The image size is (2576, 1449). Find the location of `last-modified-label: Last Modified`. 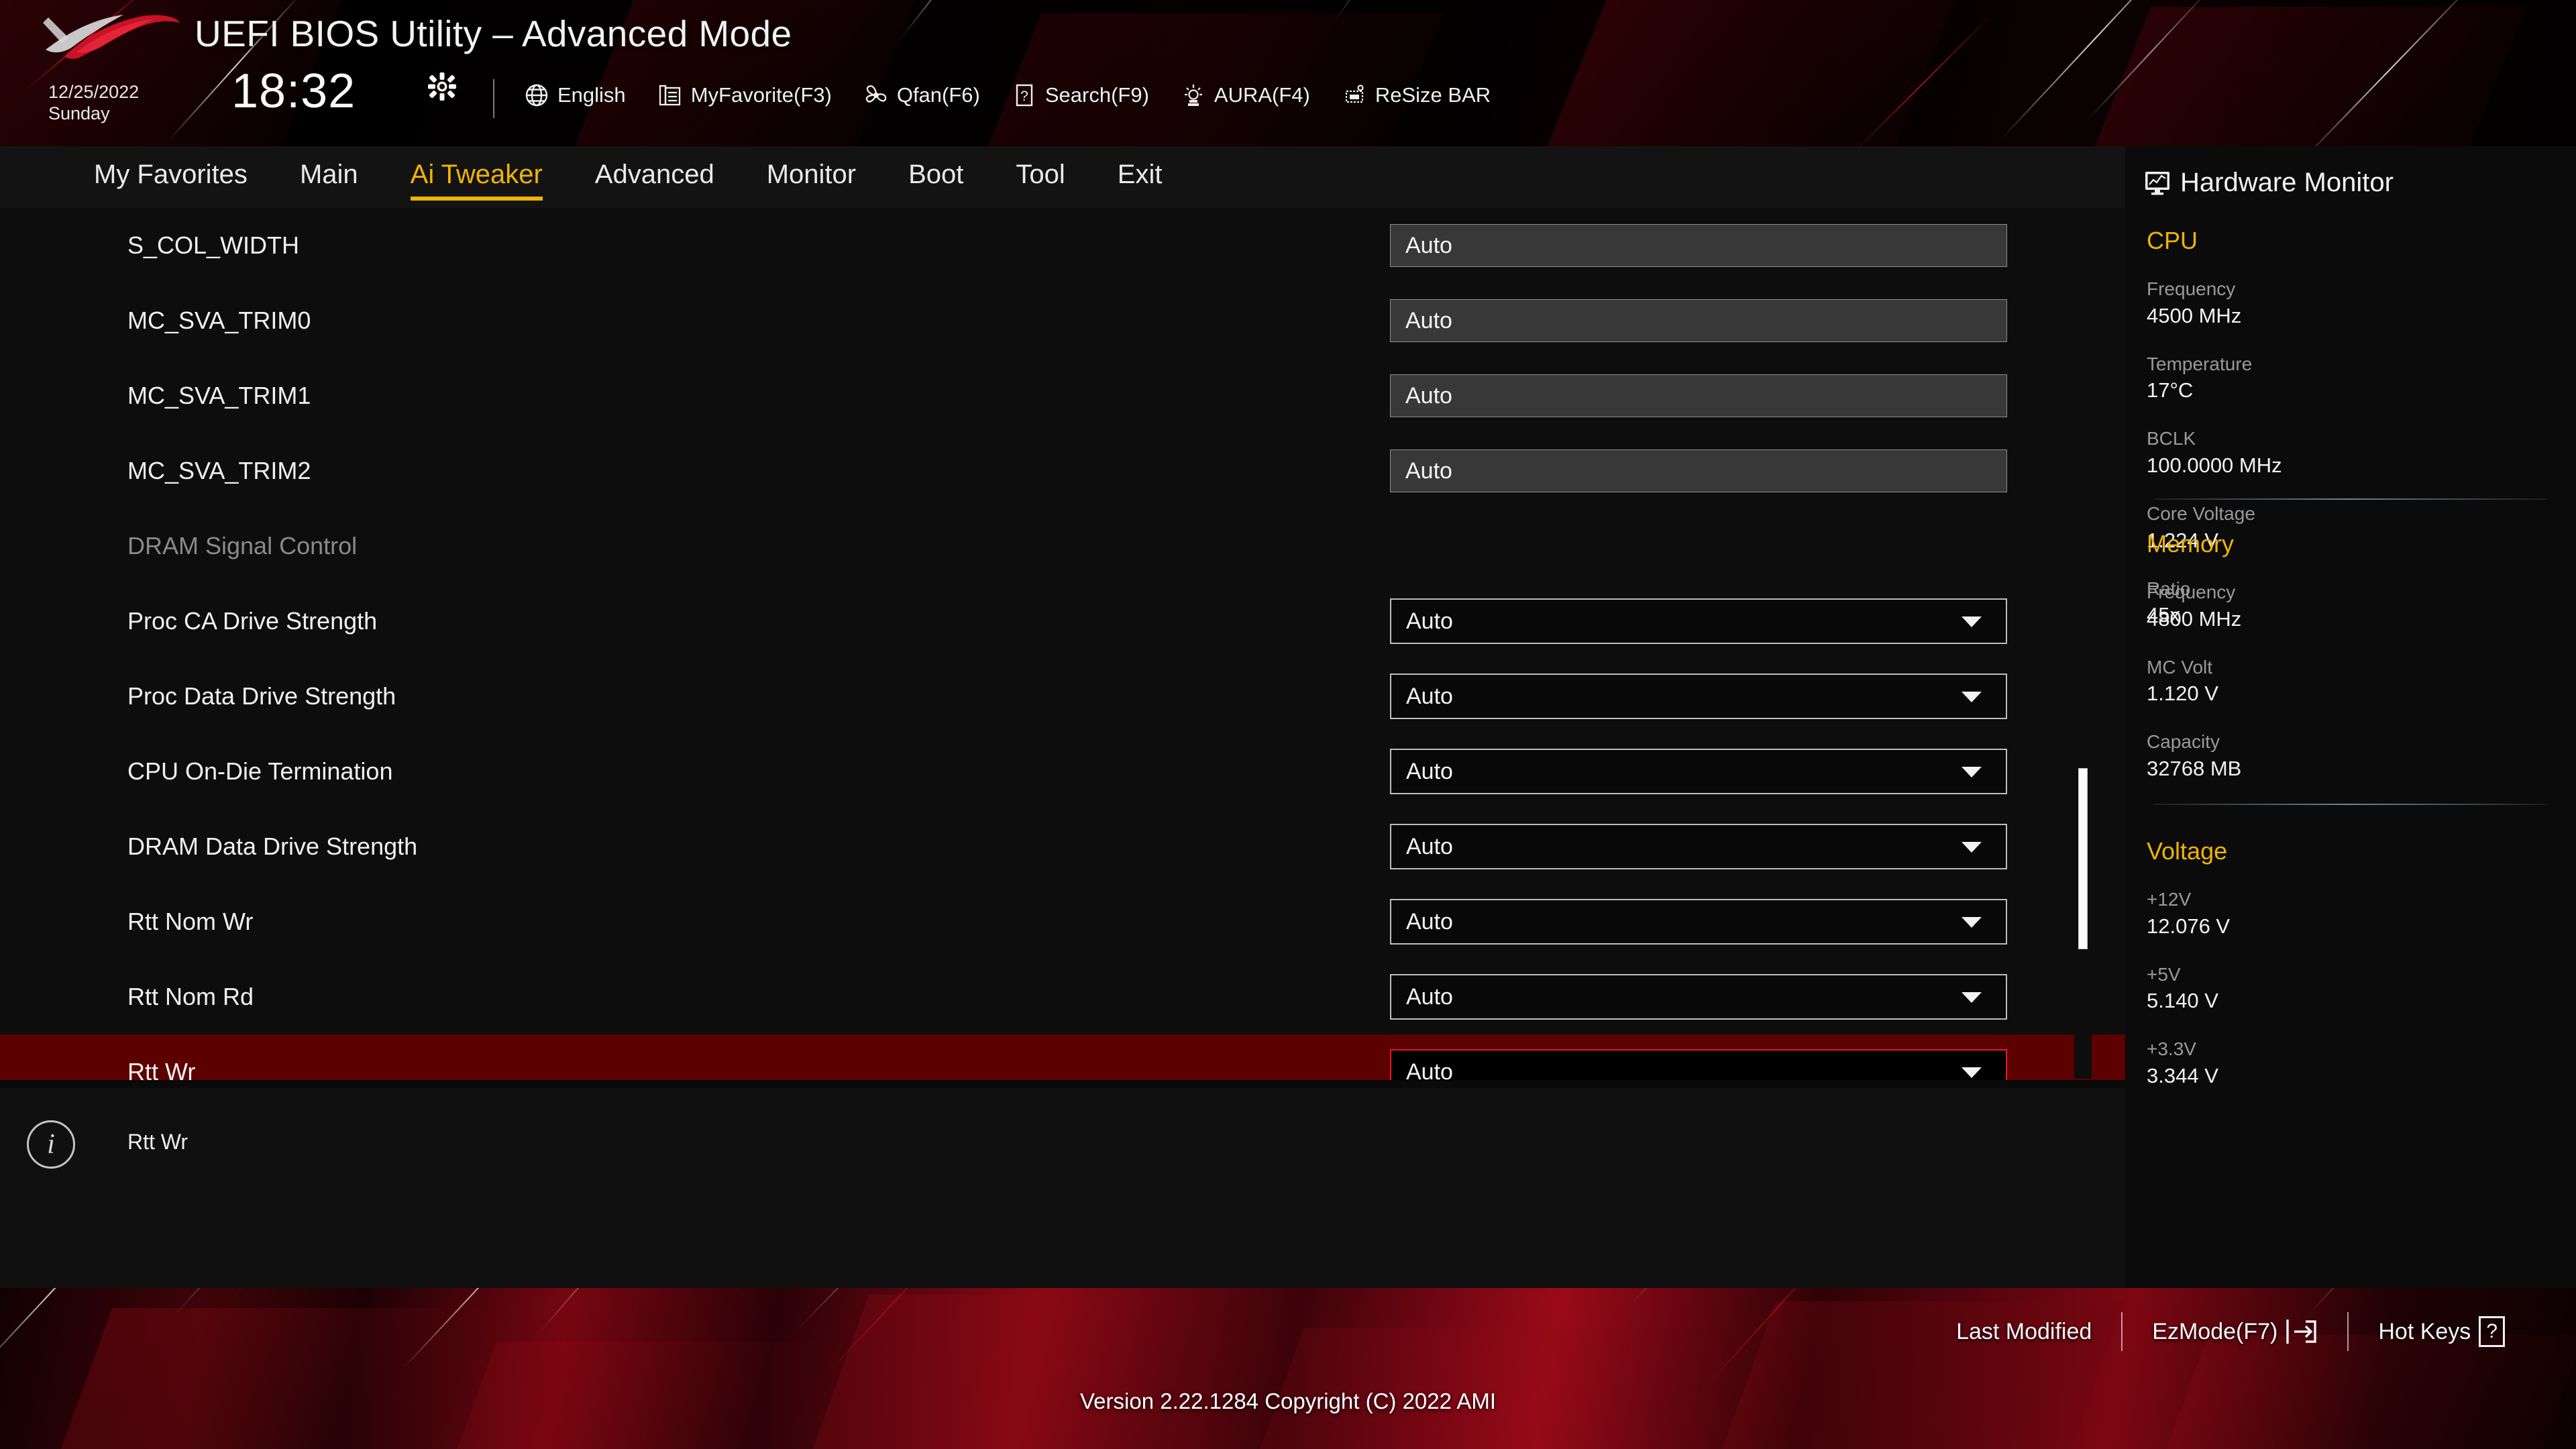

last-modified-label: Last Modified is located at coordinates (2024, 1331).